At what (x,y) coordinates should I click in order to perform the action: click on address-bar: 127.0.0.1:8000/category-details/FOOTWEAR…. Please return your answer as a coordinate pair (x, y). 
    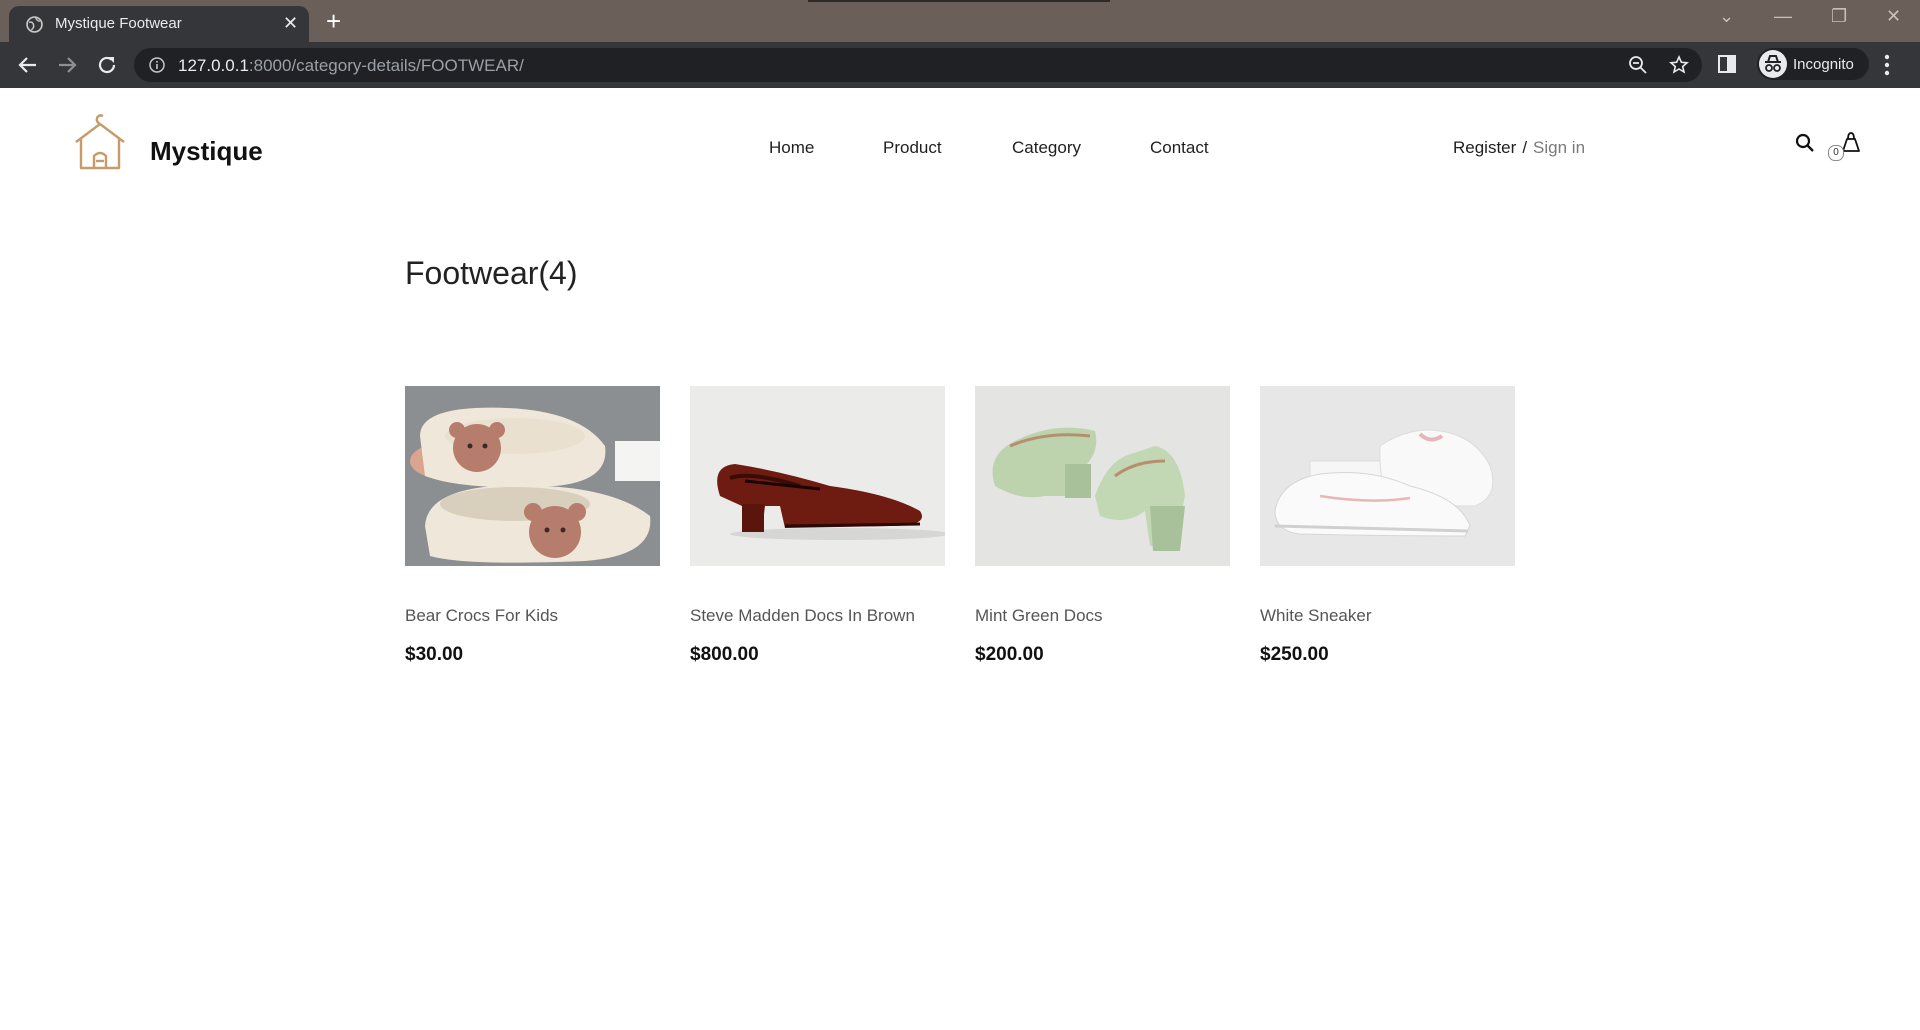
    Looking at the image, I should click on (918, 65).